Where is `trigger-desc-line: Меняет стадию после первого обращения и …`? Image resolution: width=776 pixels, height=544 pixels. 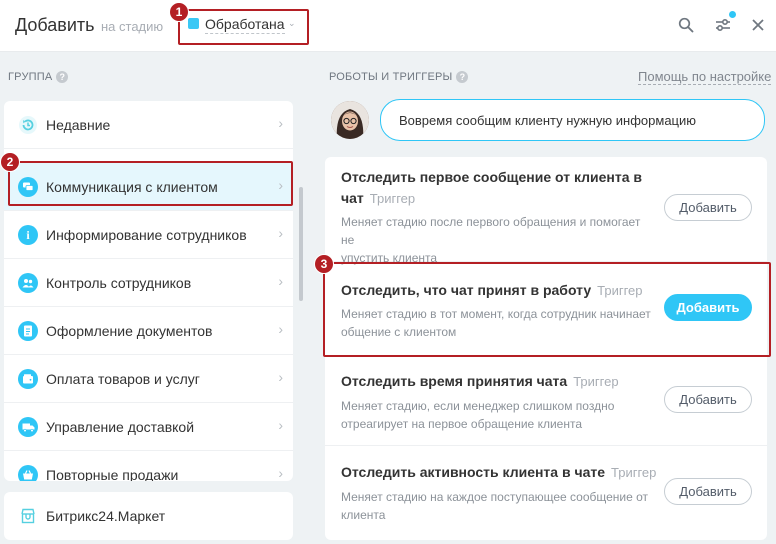 trigger-desc-line: Меняет стадию после первого обращения и … is located at coordinates (491, 231).